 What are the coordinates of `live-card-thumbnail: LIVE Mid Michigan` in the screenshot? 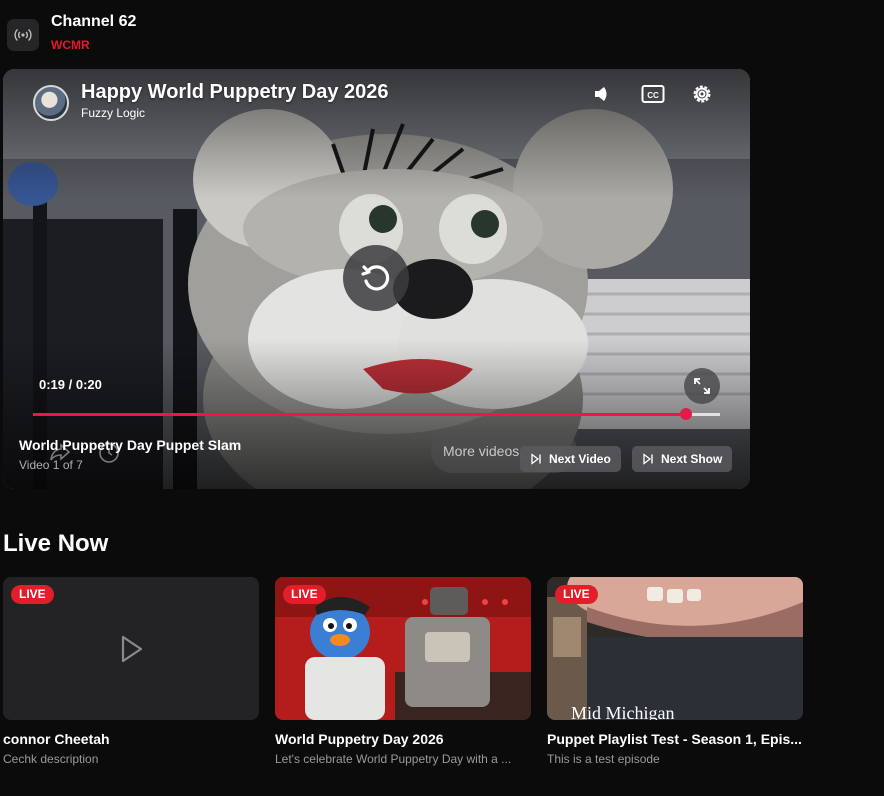 It's located at (675, 648).